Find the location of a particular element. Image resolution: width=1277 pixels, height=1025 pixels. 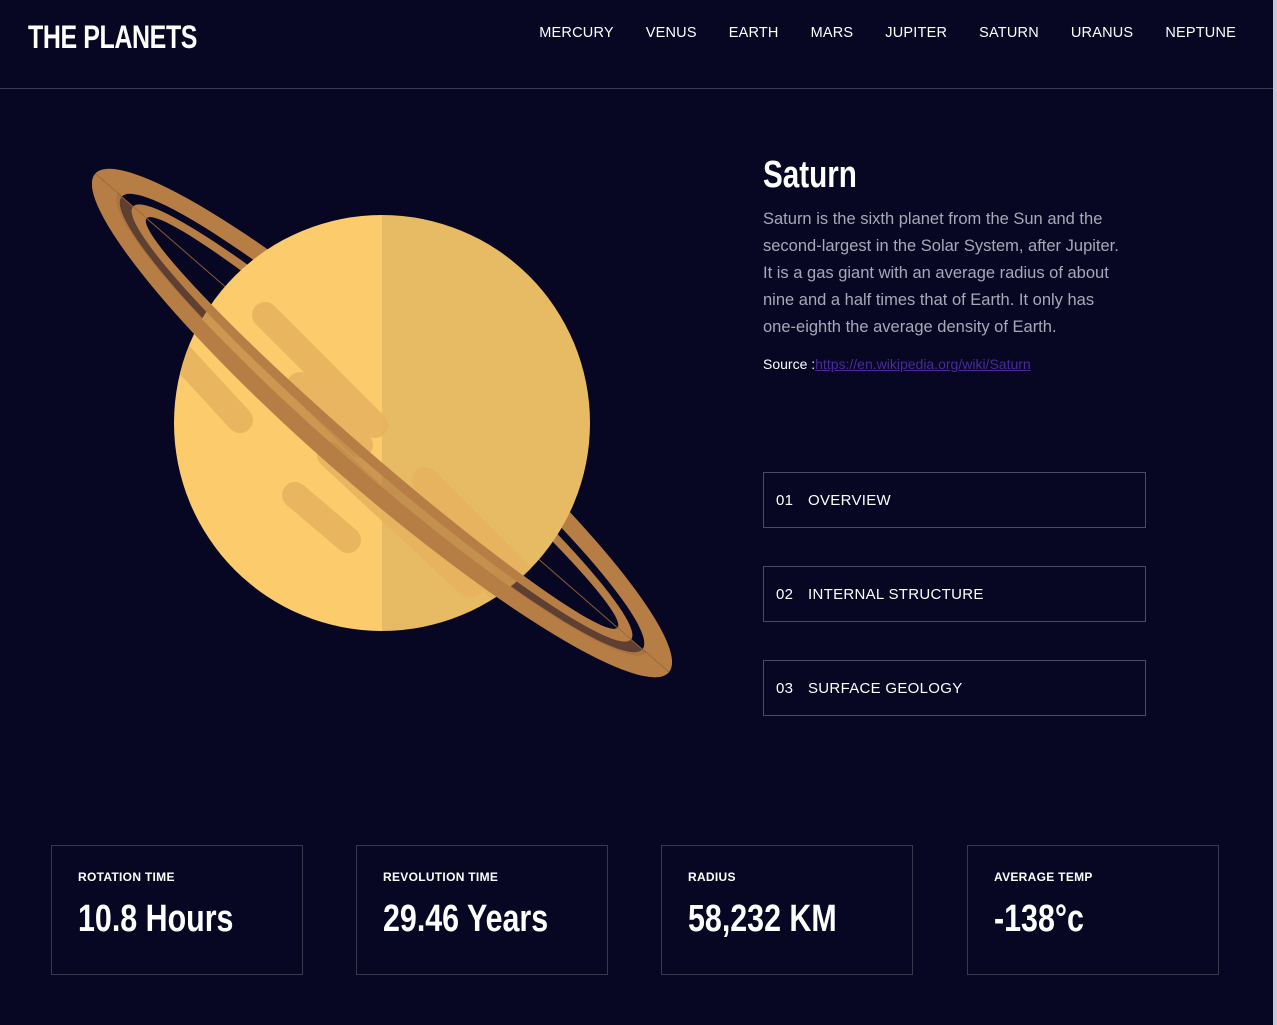

stat-radius: RADIUS 58,232 KM is located at coordinates (787, 910).